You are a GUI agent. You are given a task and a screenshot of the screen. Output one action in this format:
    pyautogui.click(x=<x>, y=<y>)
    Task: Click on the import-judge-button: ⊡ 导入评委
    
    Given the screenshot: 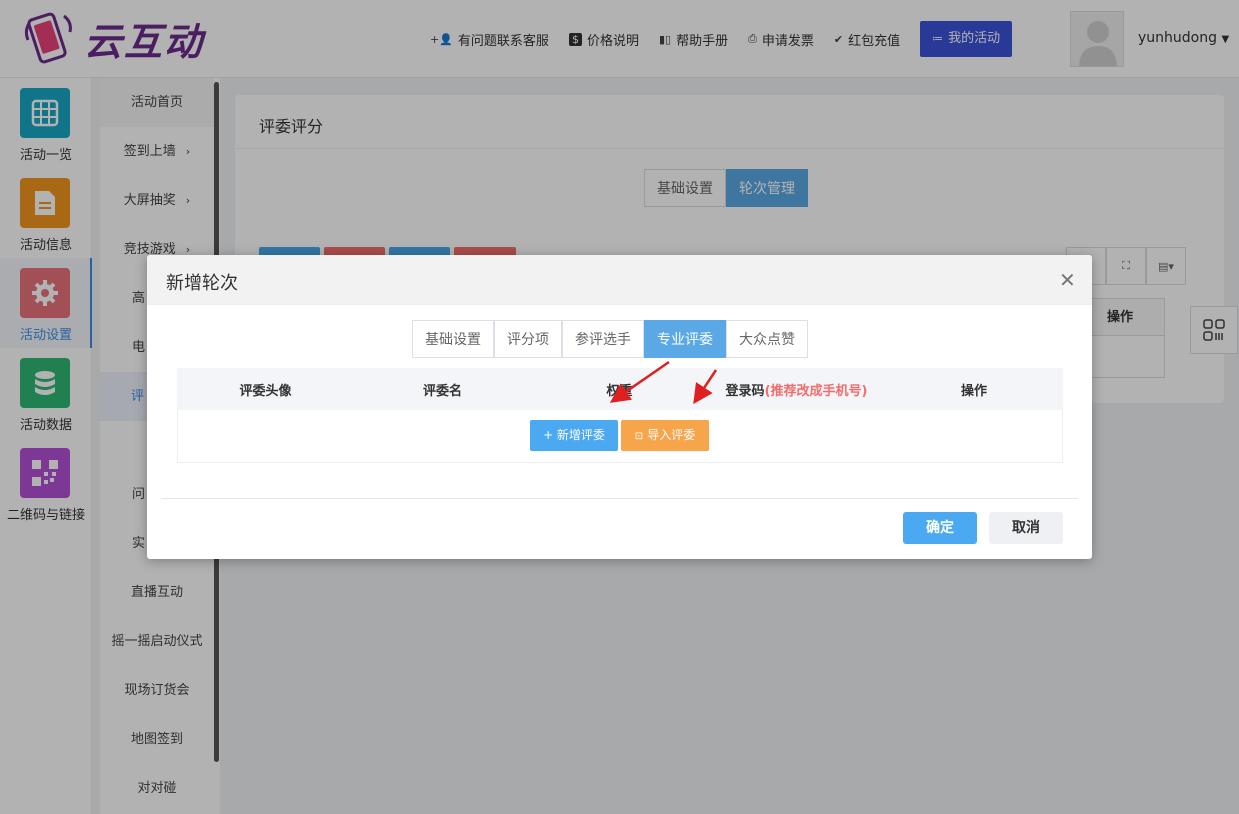 What is the action you would take?
    pyautogui.click(x=665, y=435)
    